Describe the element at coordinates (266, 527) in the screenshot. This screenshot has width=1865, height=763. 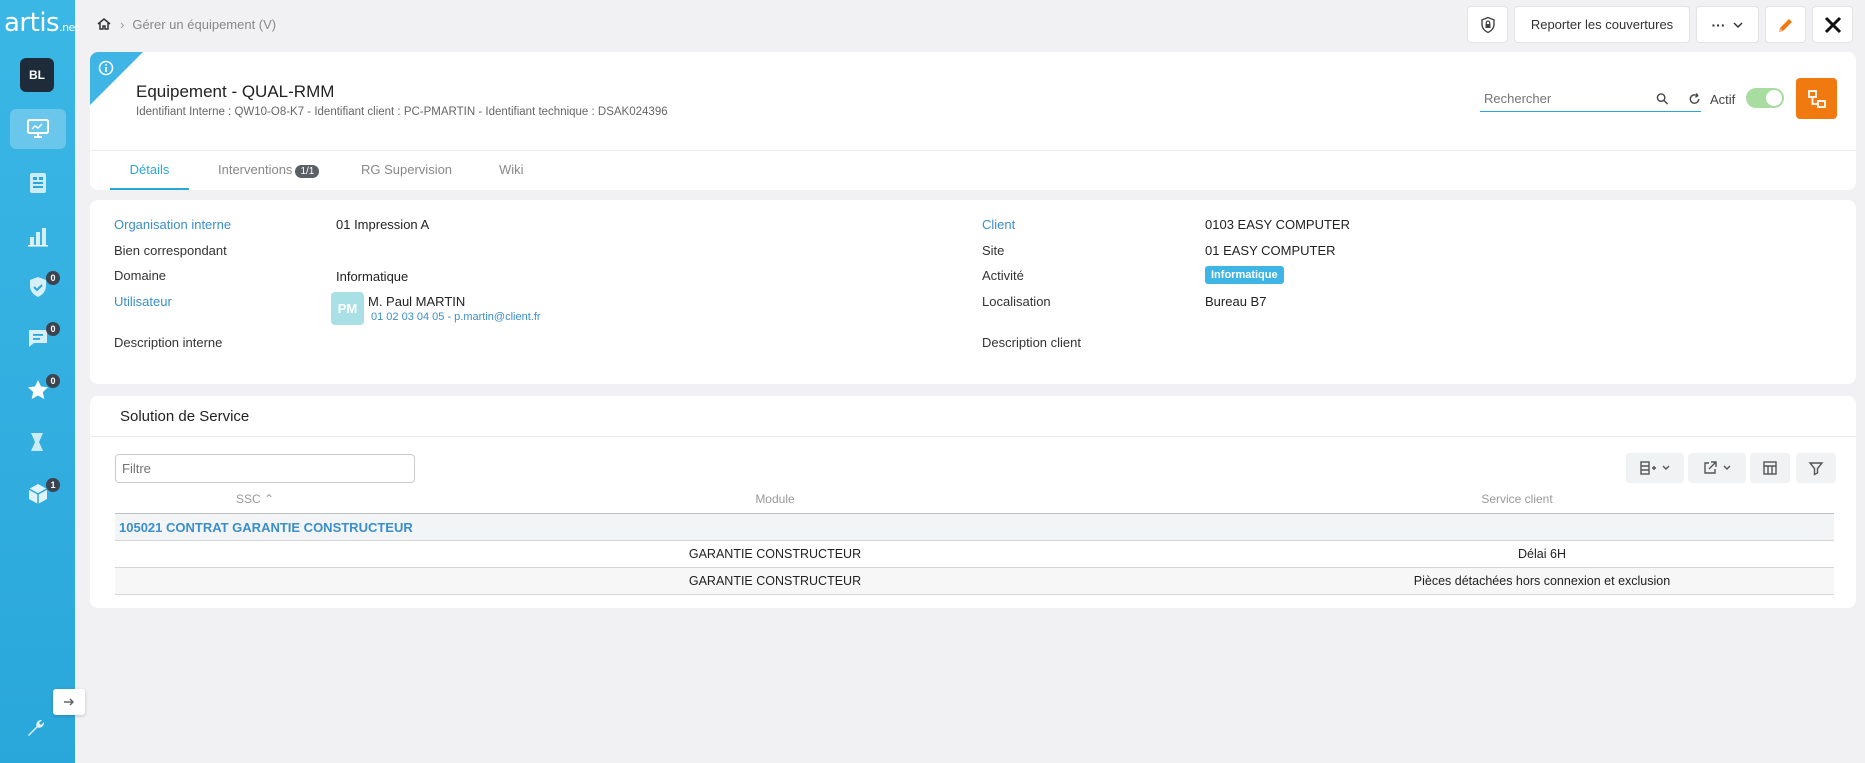
I see `contract-group-label: 105021 CONTRAT GARANTIE CONSTRUCTEUR` at that location.